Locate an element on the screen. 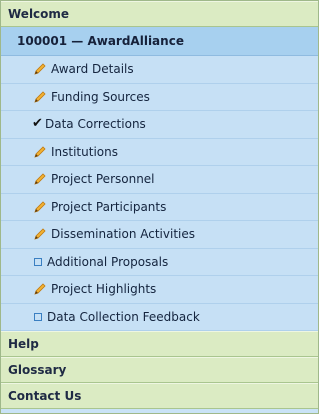 The image size is (320, 414). nav-section-welcome: Welcome is located at coordinates (159, 14).